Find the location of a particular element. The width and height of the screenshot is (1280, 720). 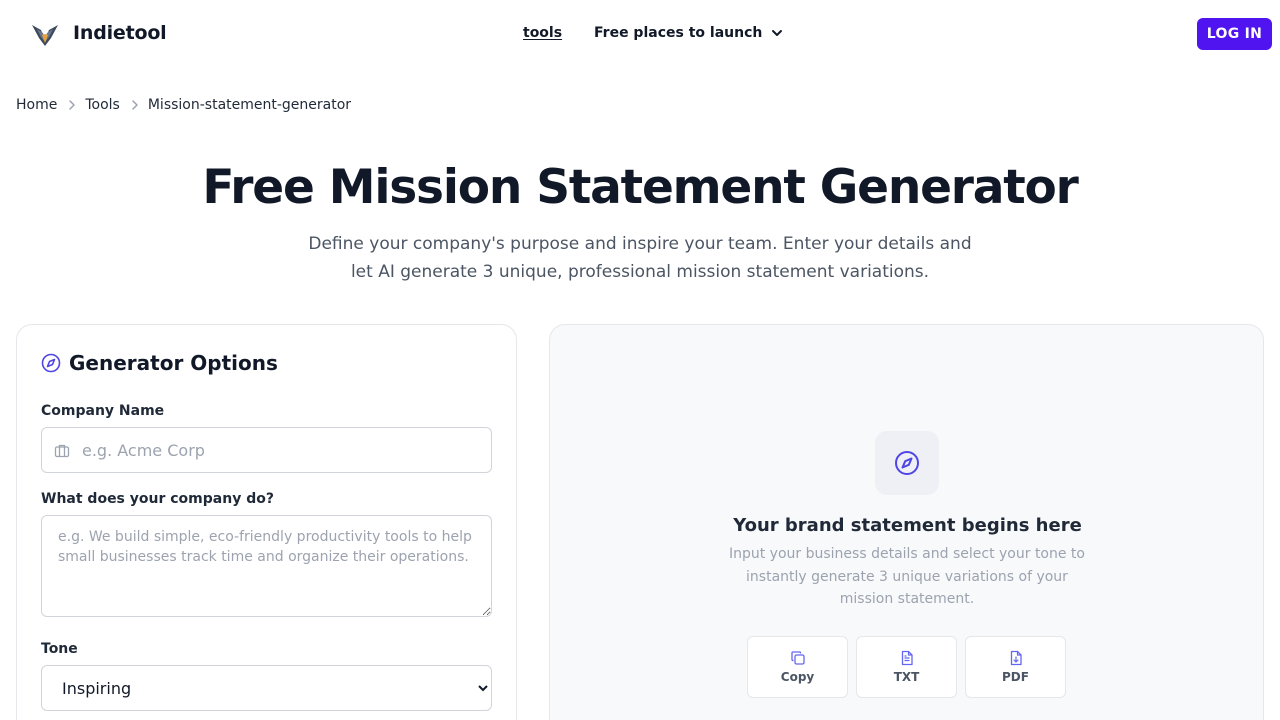

chevron-down-icon is located at coordinates (777, 33).